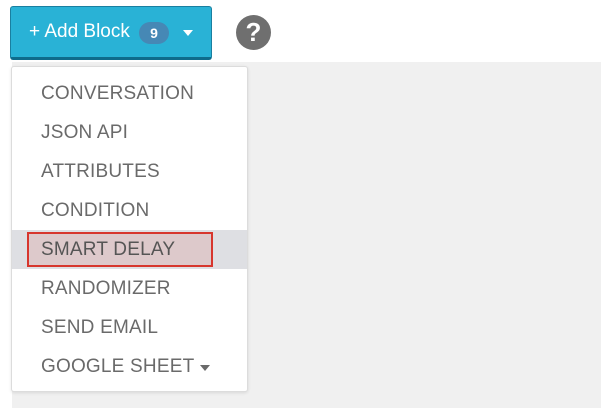 The width and height of the screenshot is (601, 408). What do you see at coordinates (154, 33) in the screenshot?
I see `block-count-badge: 9` at bounding box center [154, 33].